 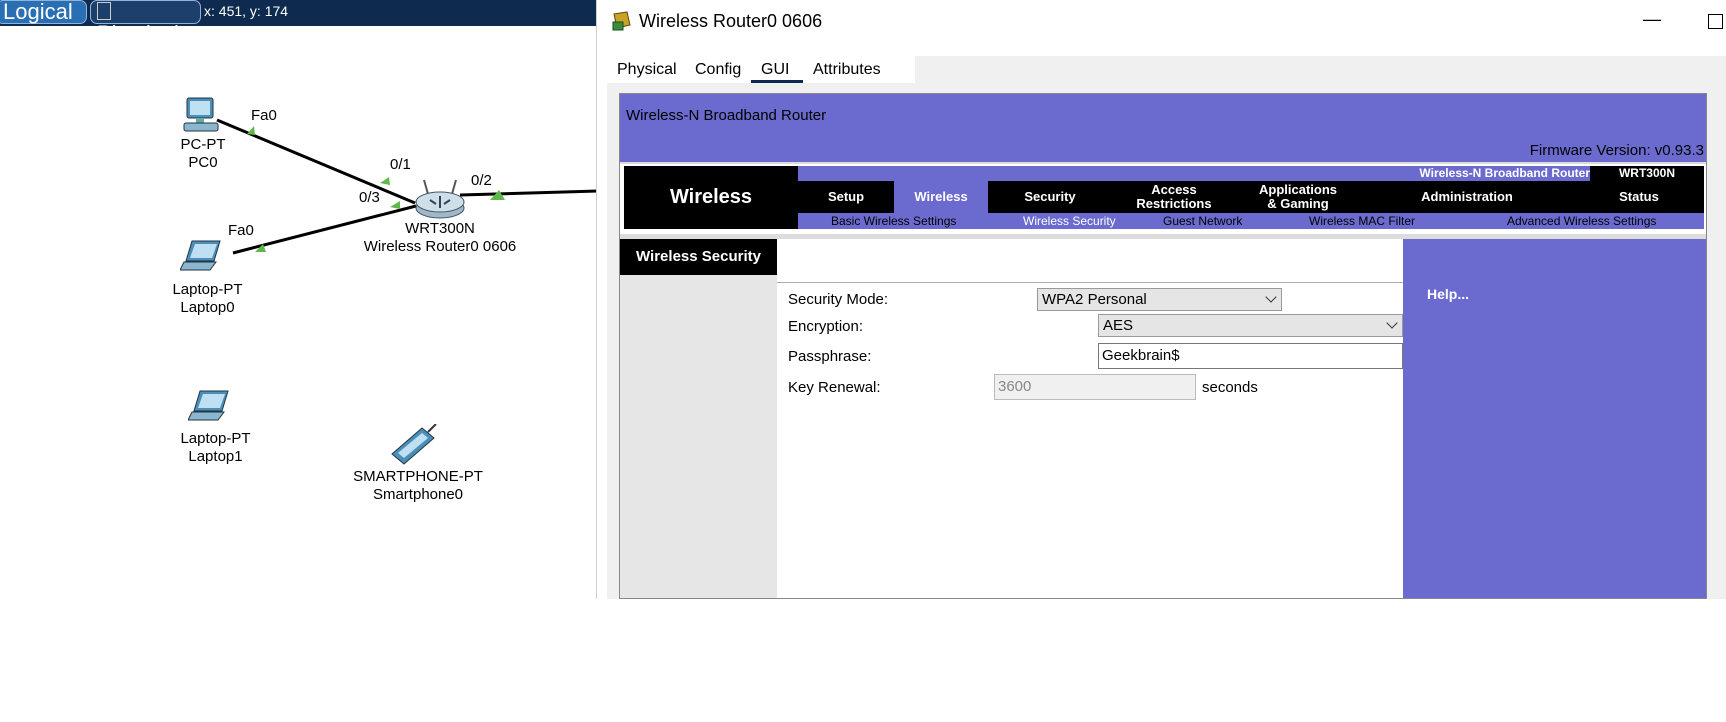 What do you see at coordinates (1639, 197) in the screenshot?
I see `menu-status: Status` at bounding box center [1639, 197].